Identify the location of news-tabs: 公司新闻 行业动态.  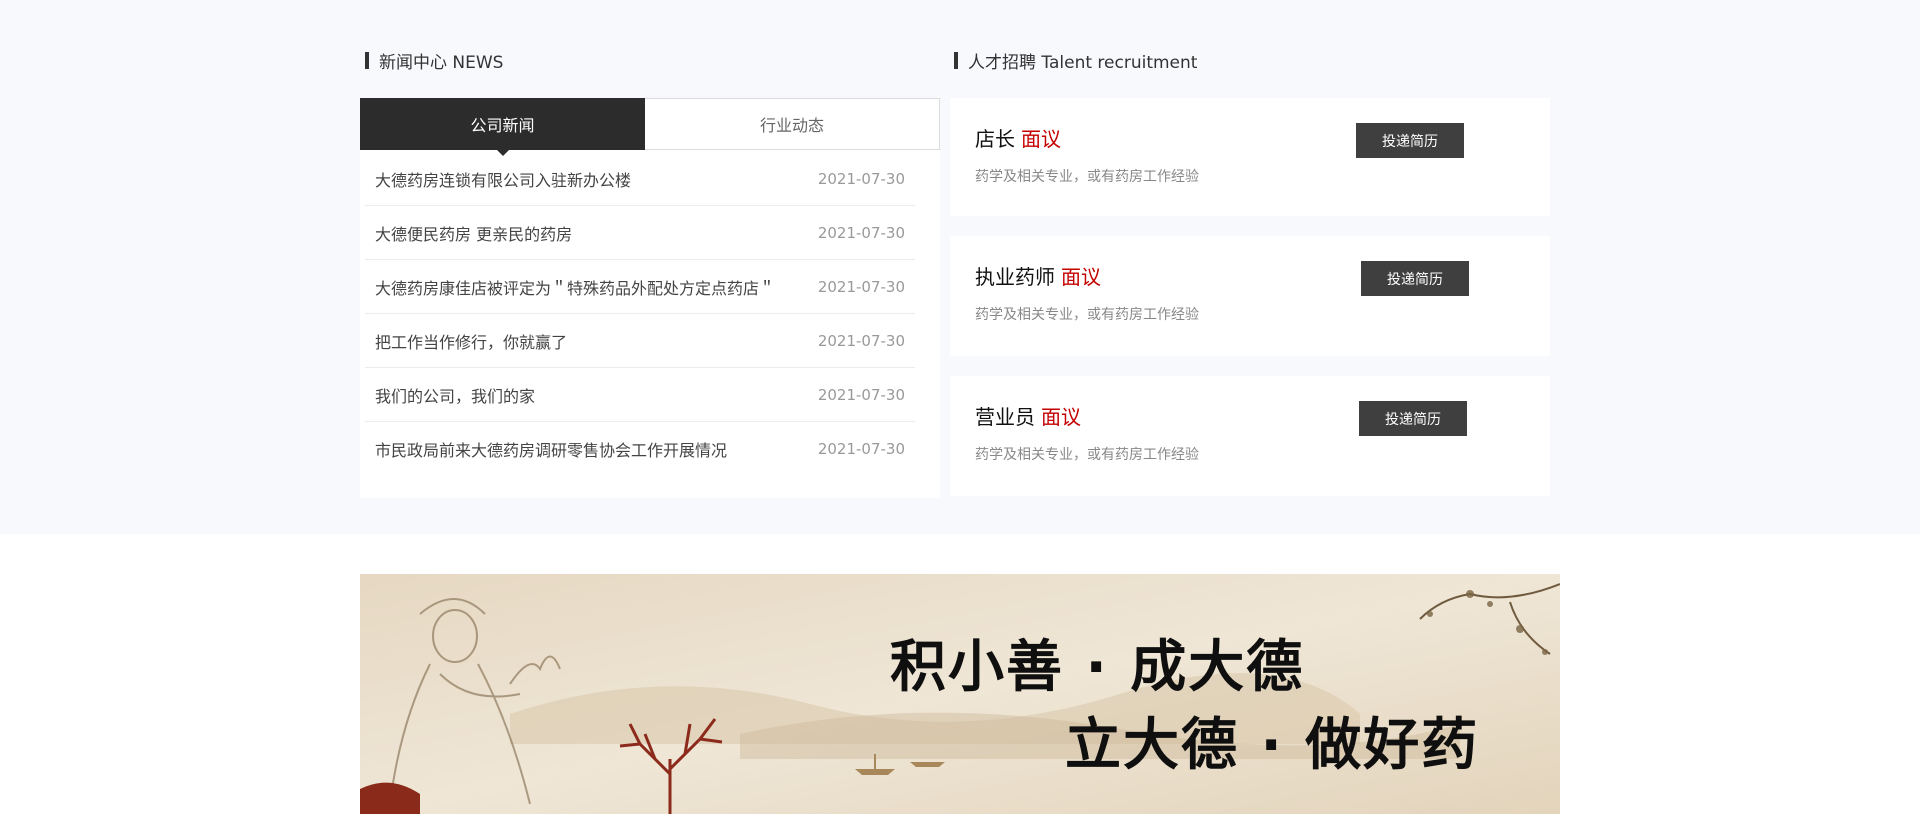
(650, 127).